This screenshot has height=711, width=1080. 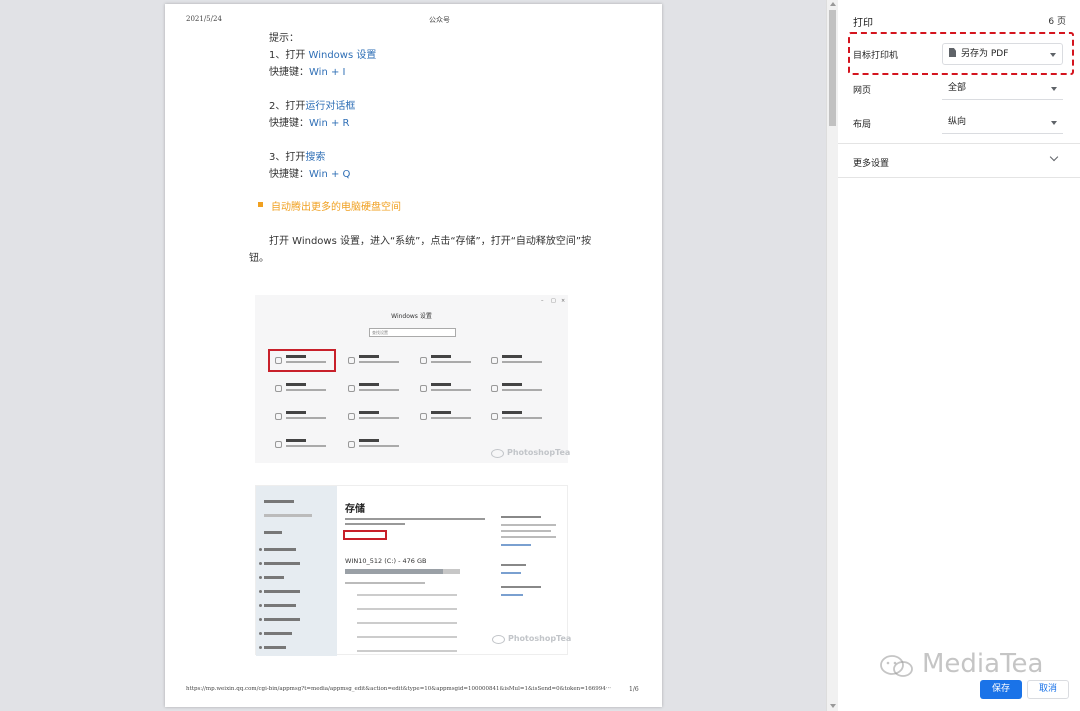 I want to click on shortcut-keys: Win + Q, so click(x=330, y=174).